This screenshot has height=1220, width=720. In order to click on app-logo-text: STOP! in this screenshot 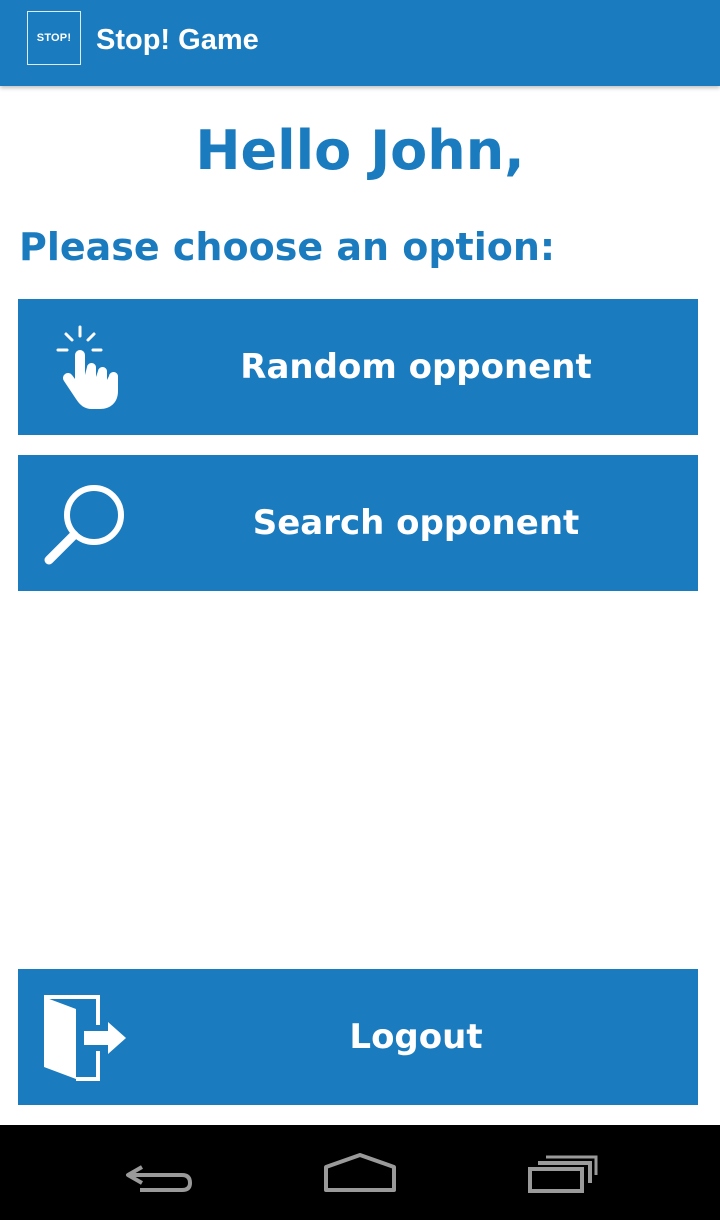, I will do `click(54, 38)`.